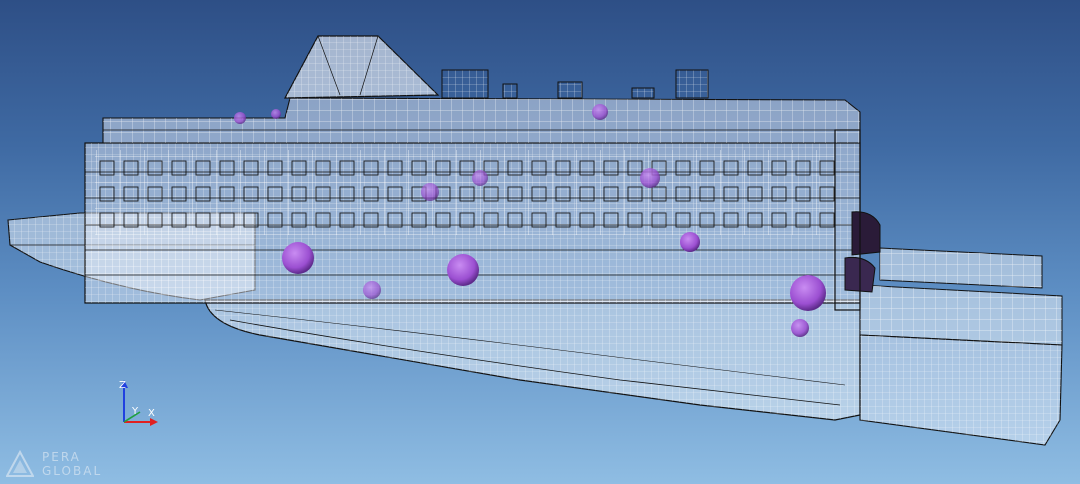 This screenshot has width=1080, height=484. What do you see at coordinates (135, 411) in the screenshot?
I see `y-axis-label: Y` at bounding box center [135, 411].